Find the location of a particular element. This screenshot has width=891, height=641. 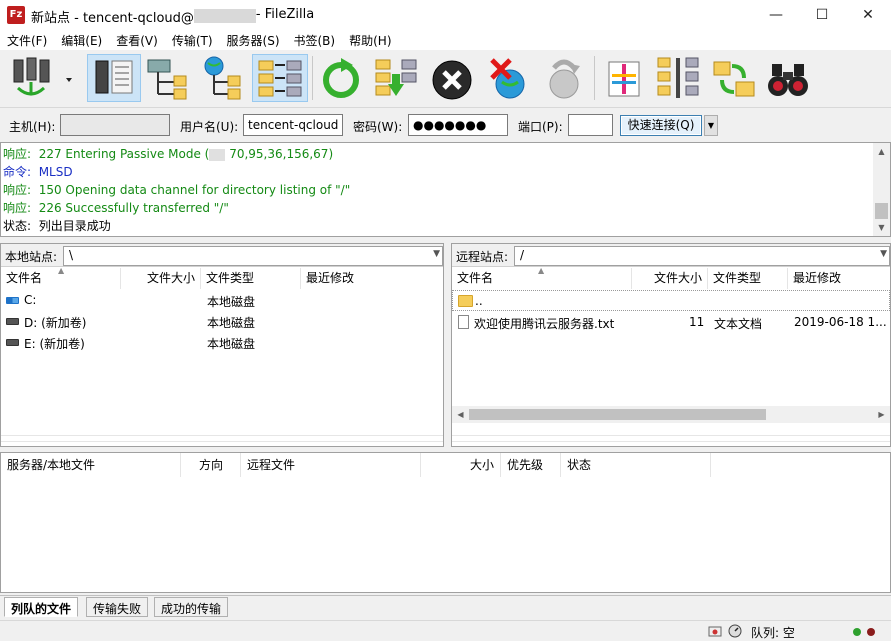

menu-edit: 编辑(E) is located at coordinates (81, 40).